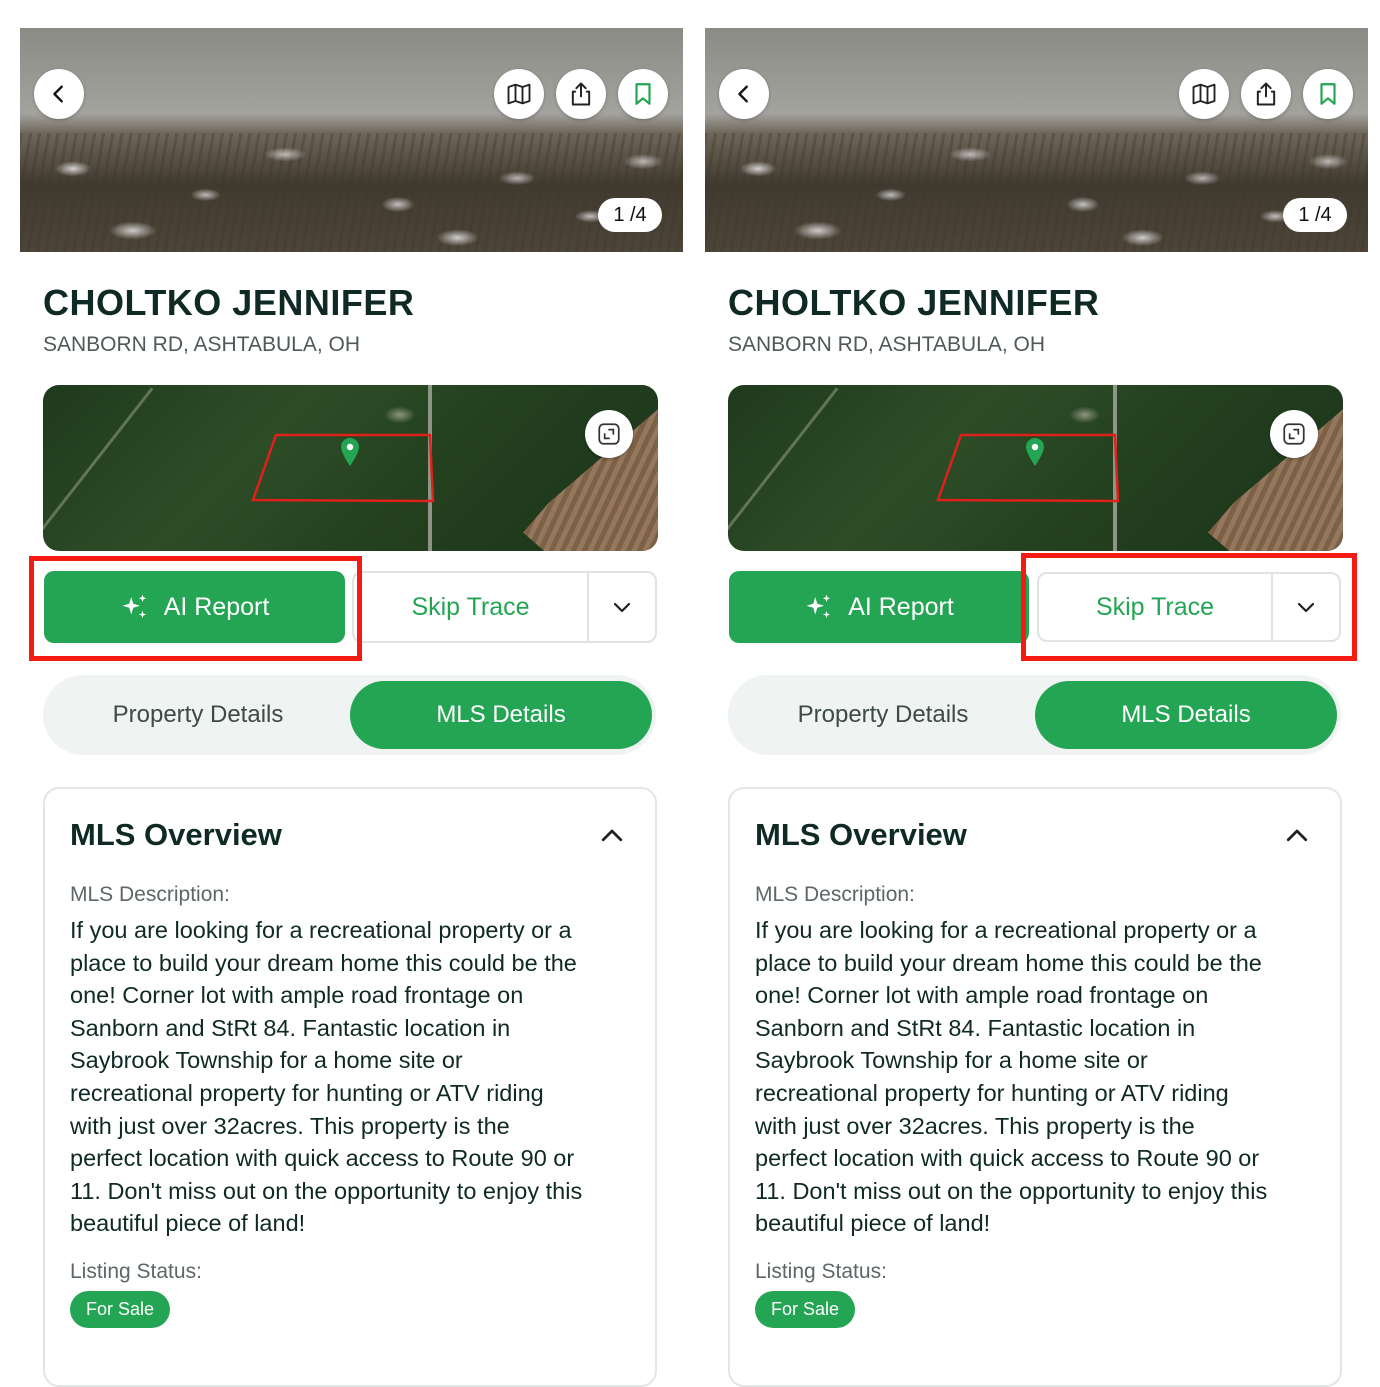  I want to click on chevron-down-icon, so click(622, 607).